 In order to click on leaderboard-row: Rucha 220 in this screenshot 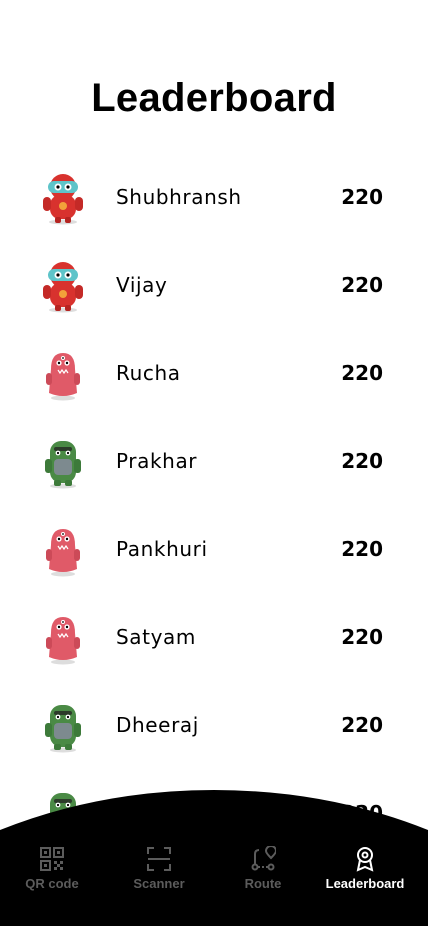, I will do `click(214, 375)`.